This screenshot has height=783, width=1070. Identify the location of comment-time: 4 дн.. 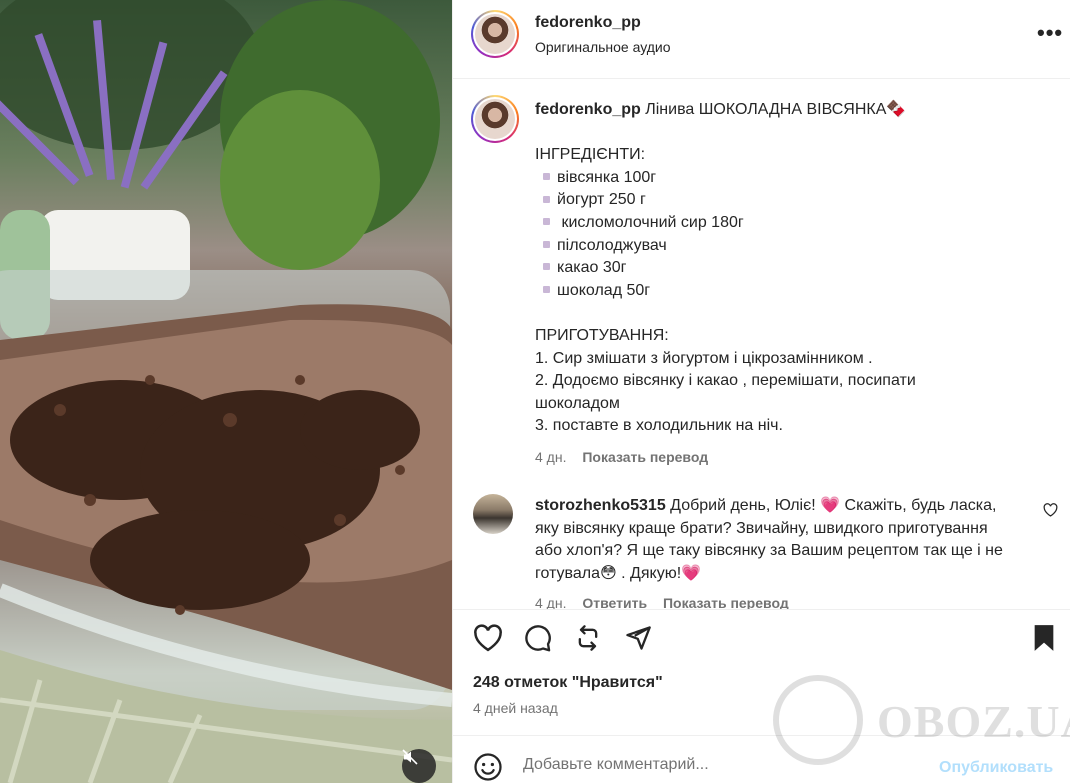
(550, 602).